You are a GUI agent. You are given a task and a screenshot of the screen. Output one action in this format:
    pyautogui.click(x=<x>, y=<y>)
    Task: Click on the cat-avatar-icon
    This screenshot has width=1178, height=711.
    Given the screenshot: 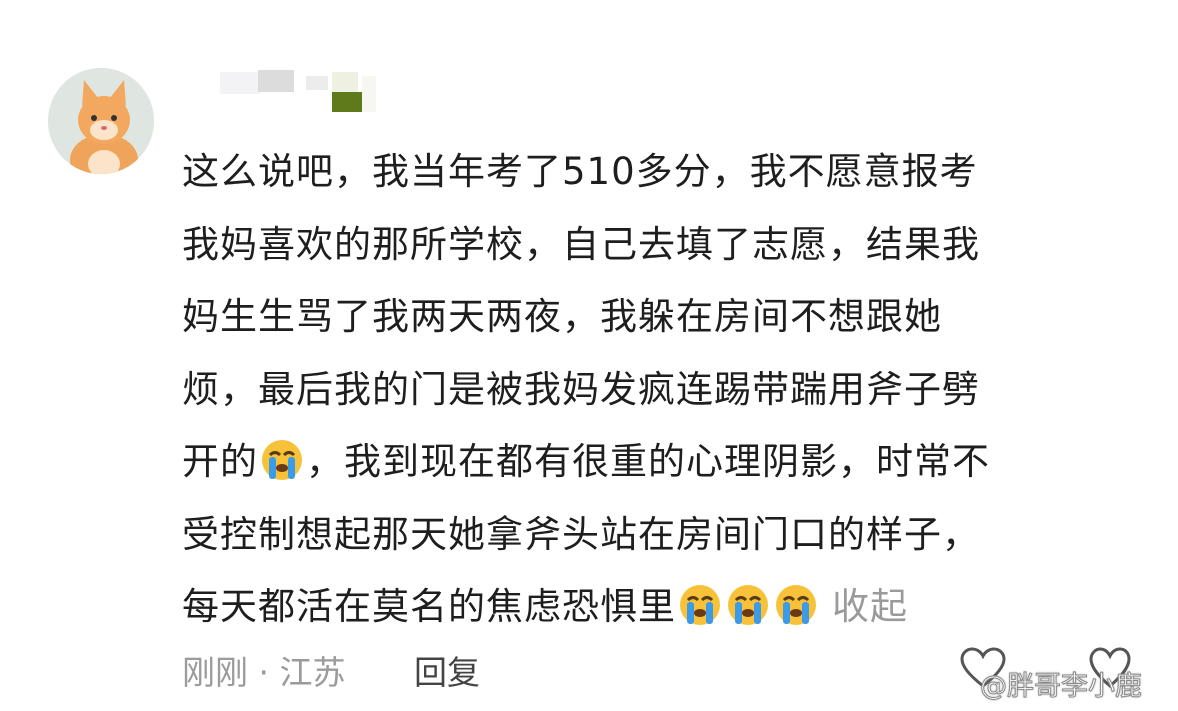 What is the action you would take?
    pyautogui.click(x=101, y=121)
    